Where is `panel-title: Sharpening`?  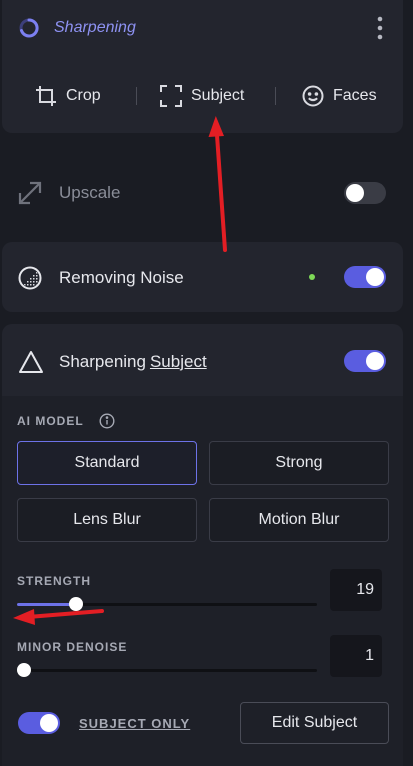 panel-title: Sharpening is located at coordinates (95, 27).